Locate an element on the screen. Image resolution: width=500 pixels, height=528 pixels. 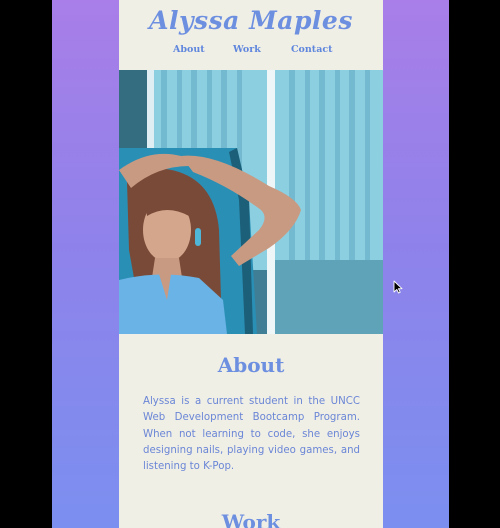
nav-link-work: Work is located at coordinates (247, 49).